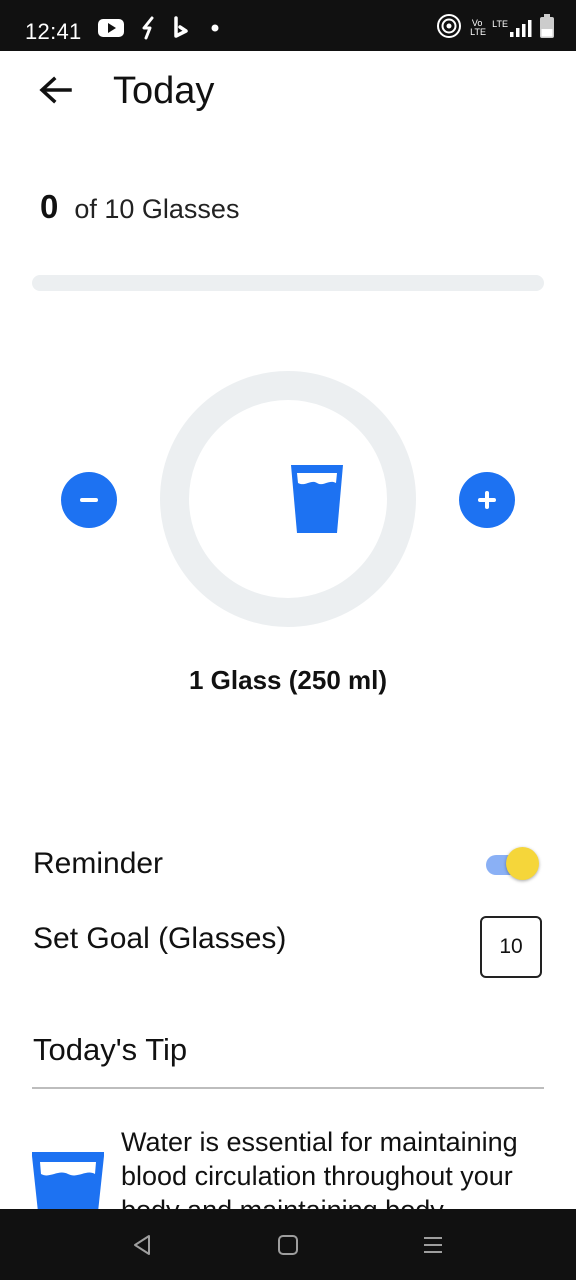  I want to click on nav-back-button, so click(142, 1245).